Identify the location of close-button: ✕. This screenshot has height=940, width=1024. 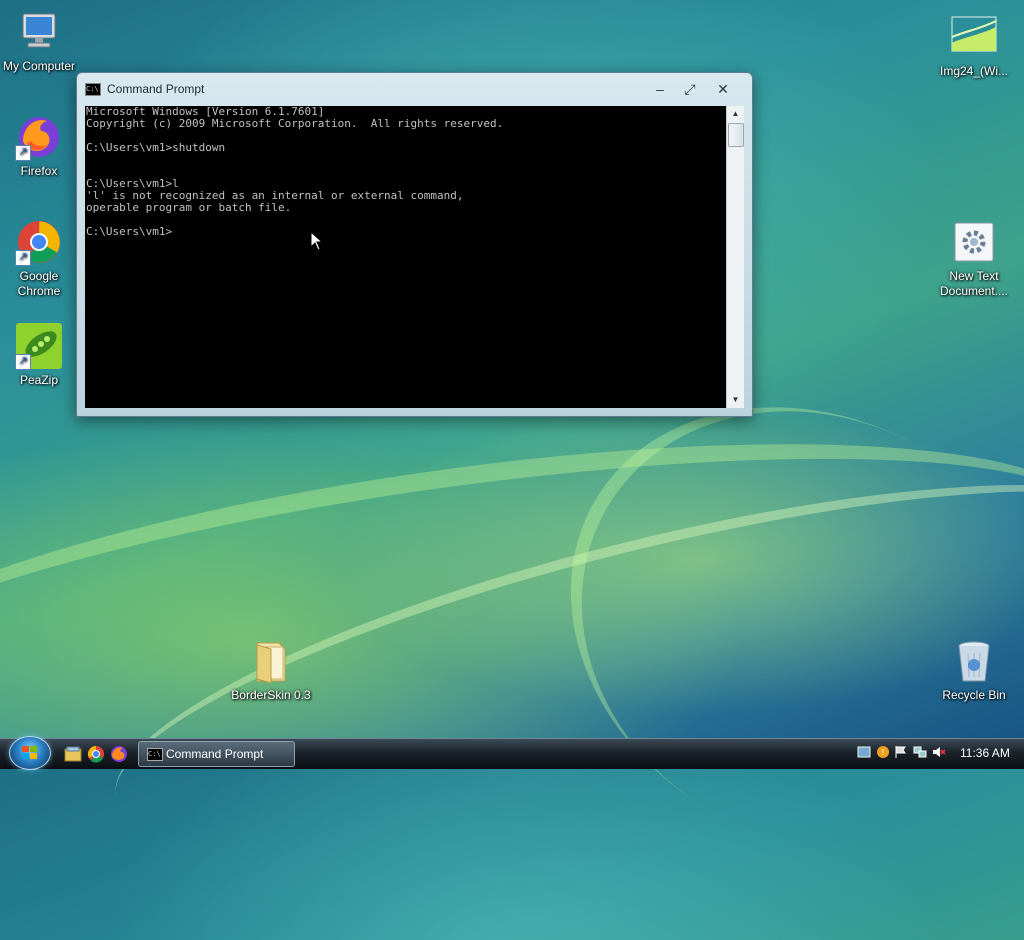
(723, 89).